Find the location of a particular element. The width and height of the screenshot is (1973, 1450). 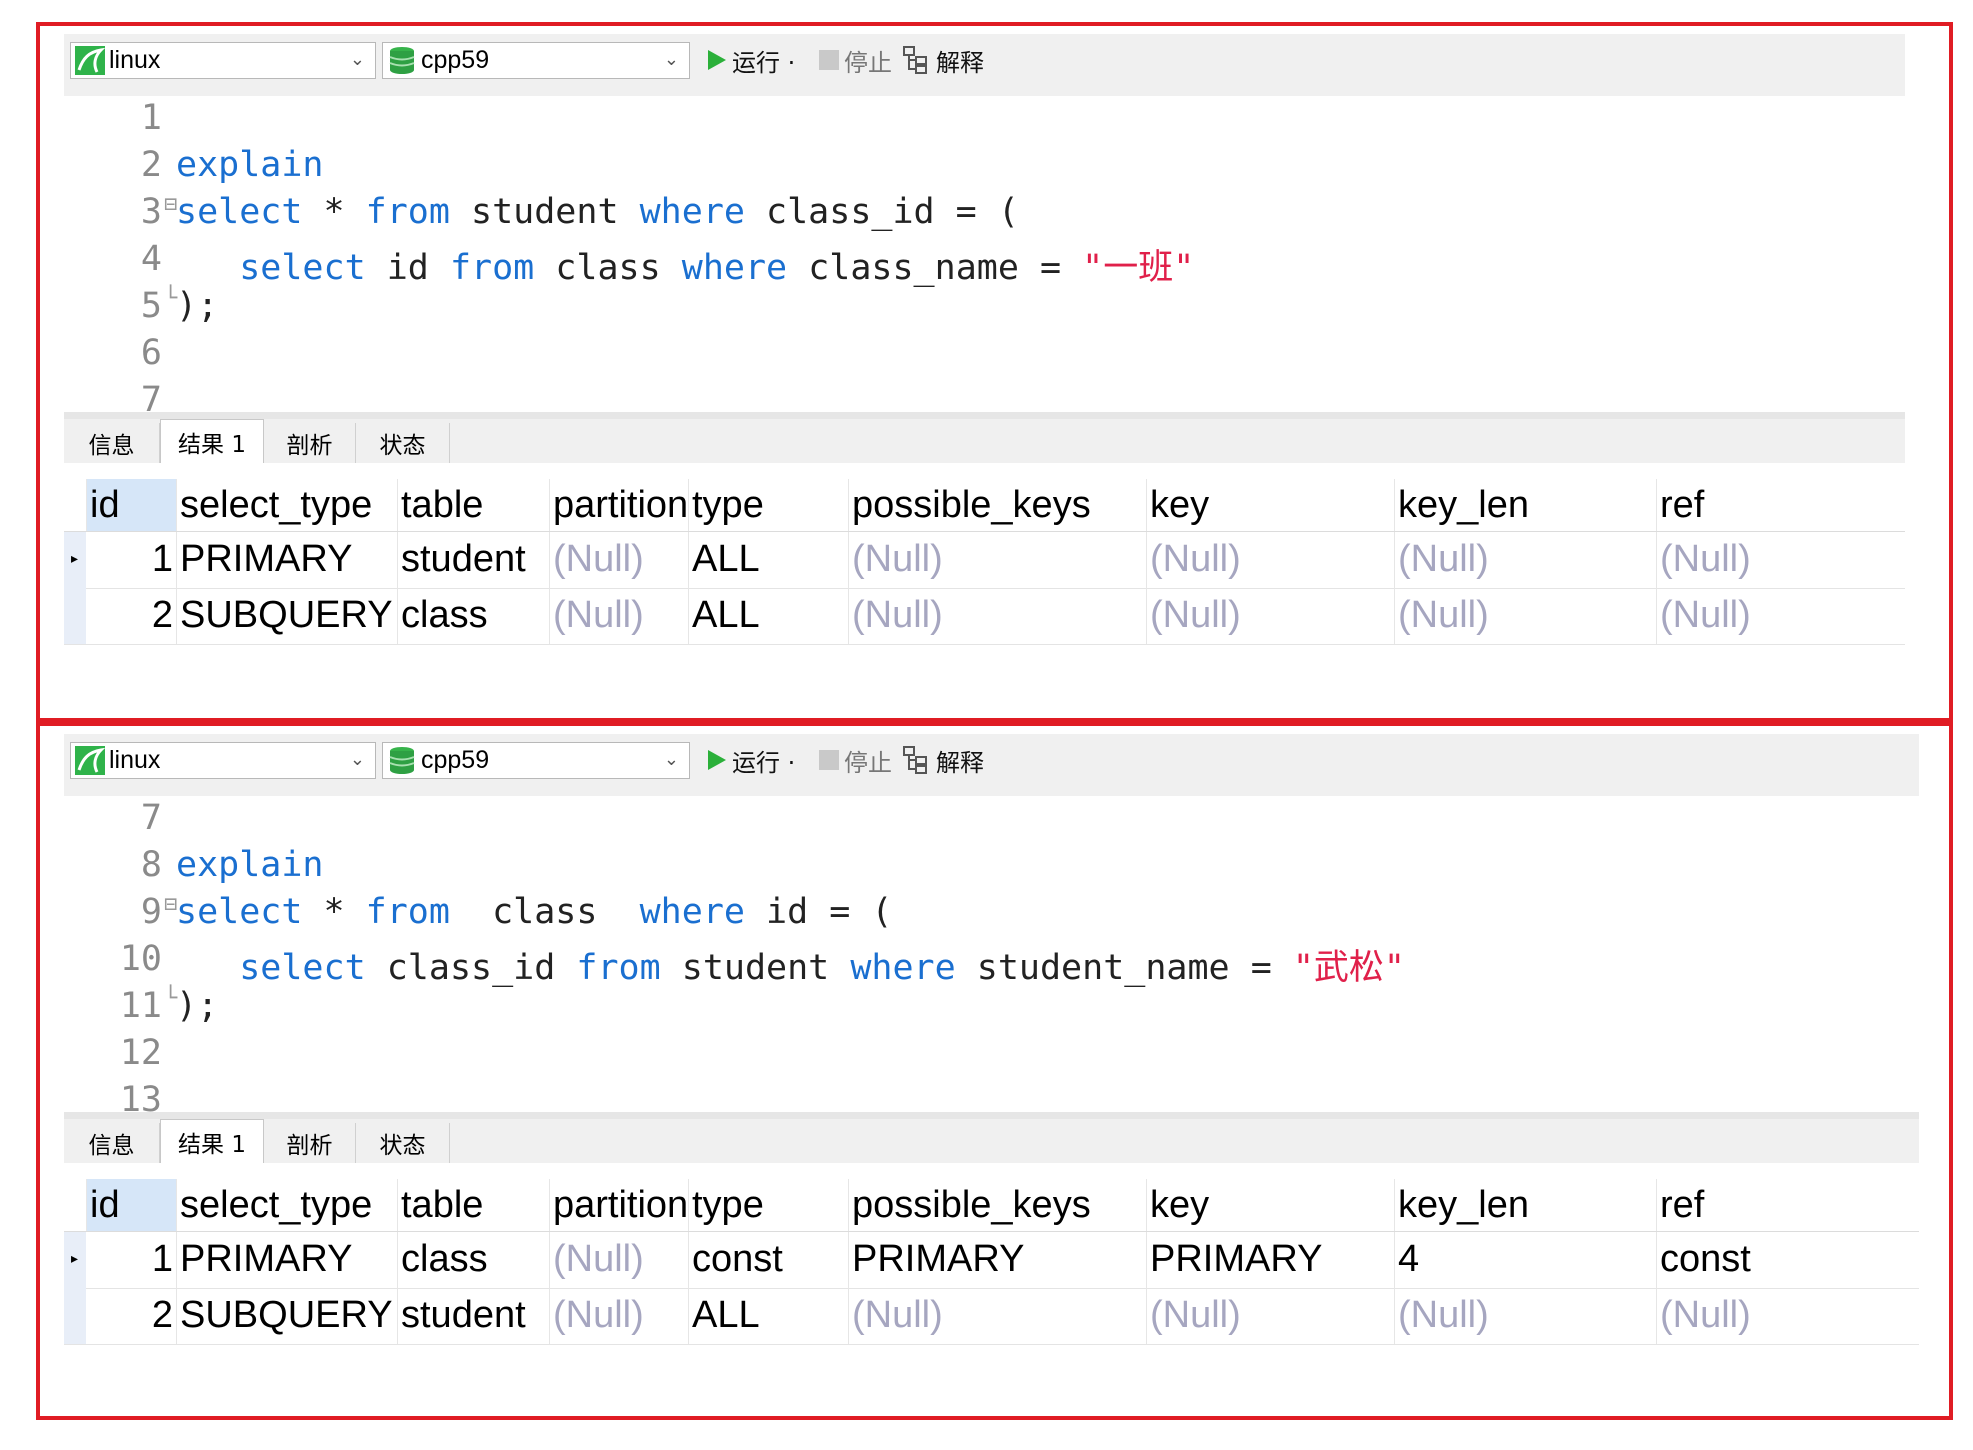

sql-text: class_name = is located at coordinates (935, 268).